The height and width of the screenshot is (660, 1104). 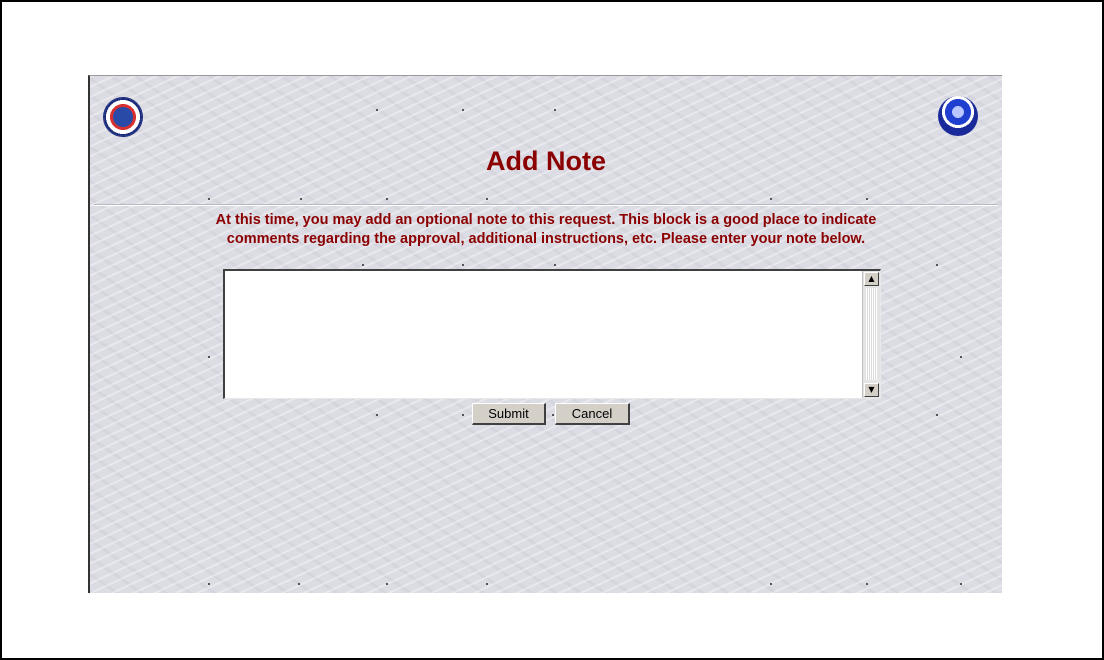 I want to click on cancel-button: Cancel, so click(x=592, y=414).